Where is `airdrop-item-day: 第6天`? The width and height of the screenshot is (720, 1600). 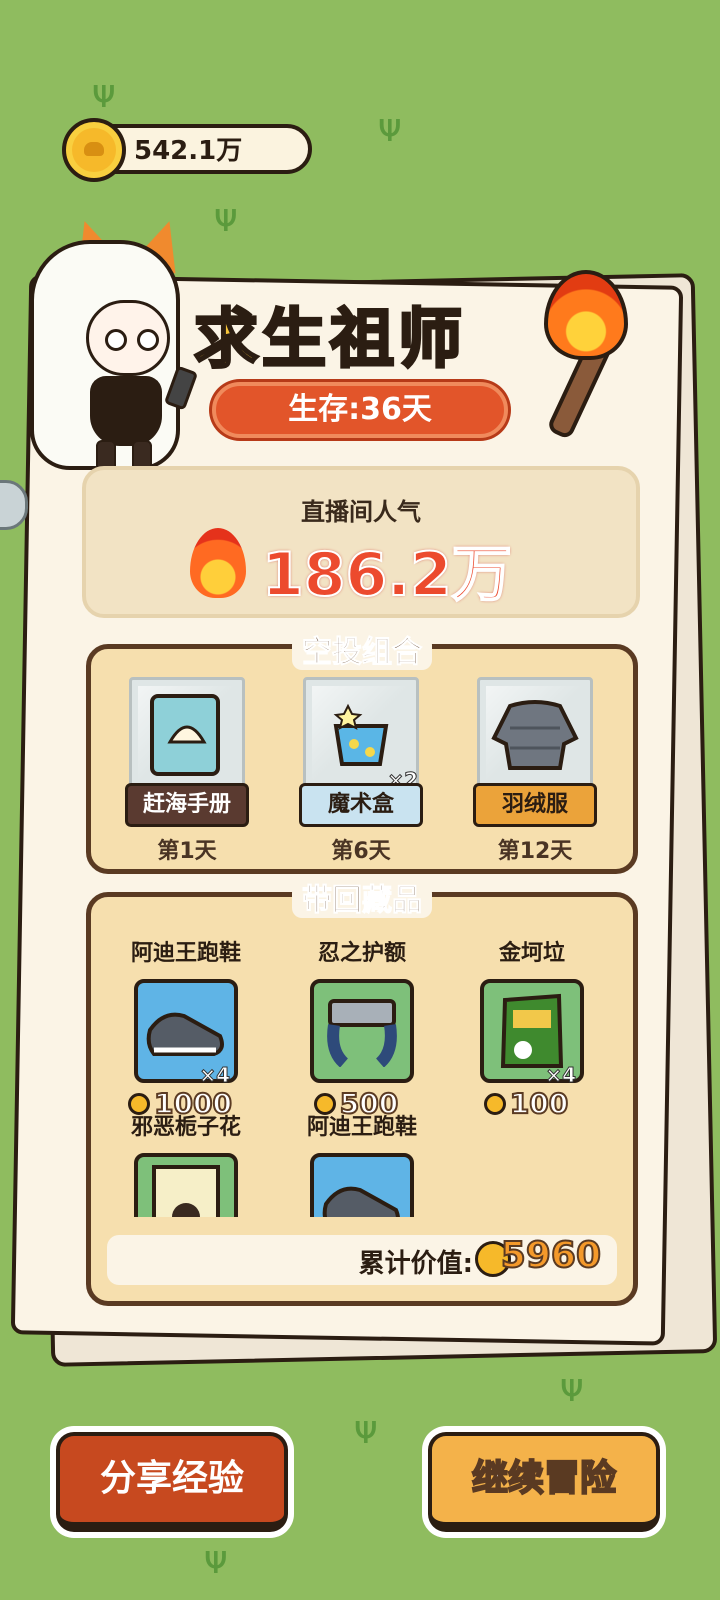 airdrop-item-day: 第6天 is located at coordinates (361, 851).